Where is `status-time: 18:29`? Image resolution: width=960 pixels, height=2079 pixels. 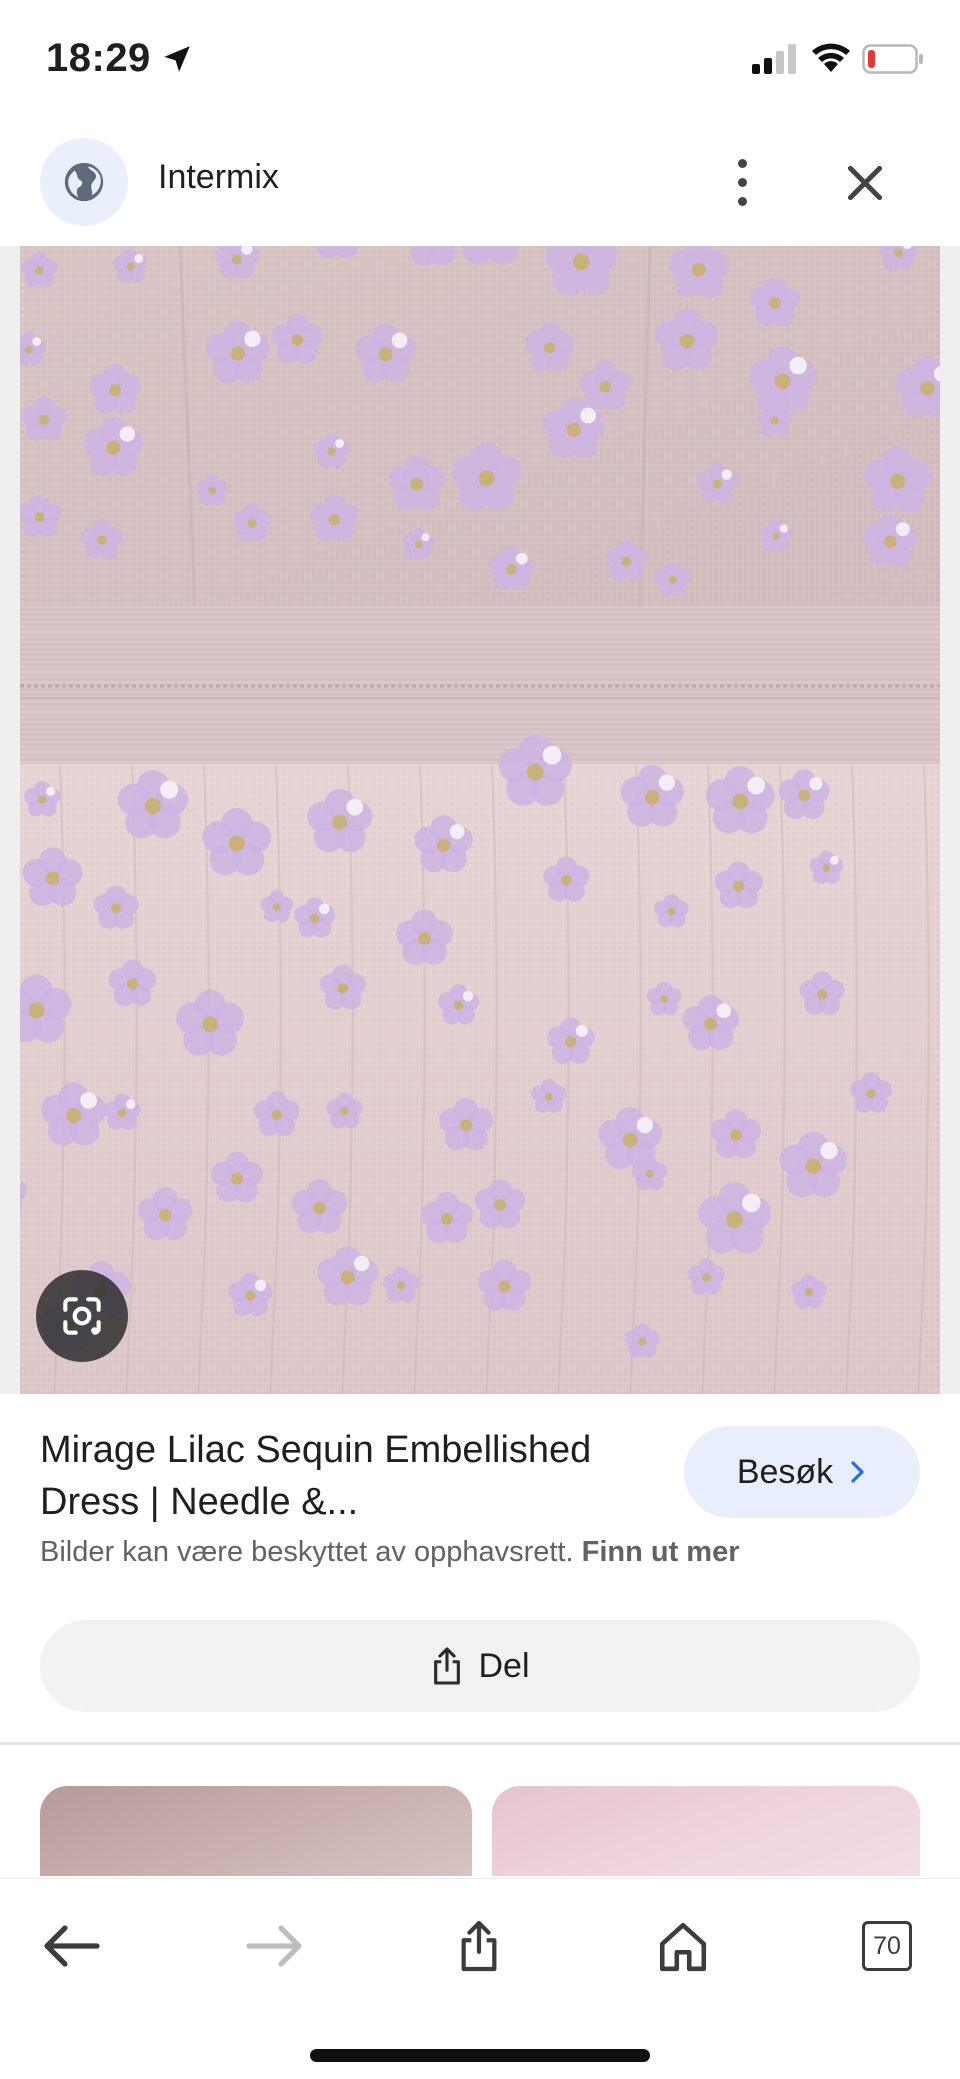 status-time: 18:29 is located at coordinates (98, 58).